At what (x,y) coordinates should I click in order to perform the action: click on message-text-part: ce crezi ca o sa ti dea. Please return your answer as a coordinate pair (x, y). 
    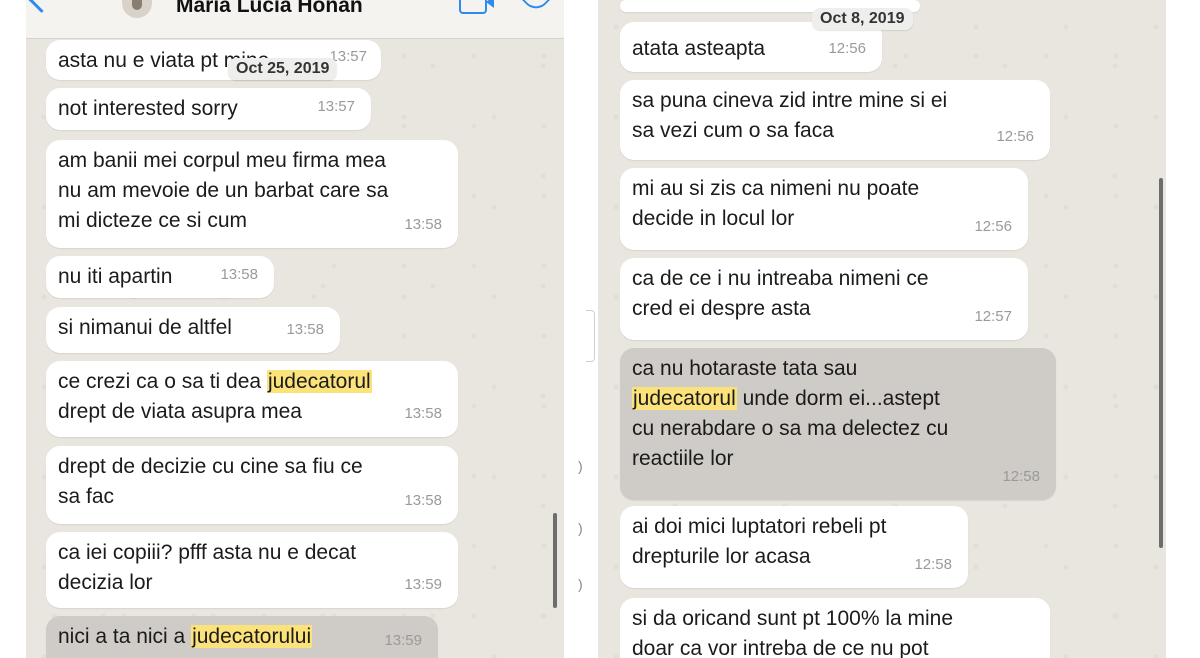
    Looking at the image, I should click on (162, 381).